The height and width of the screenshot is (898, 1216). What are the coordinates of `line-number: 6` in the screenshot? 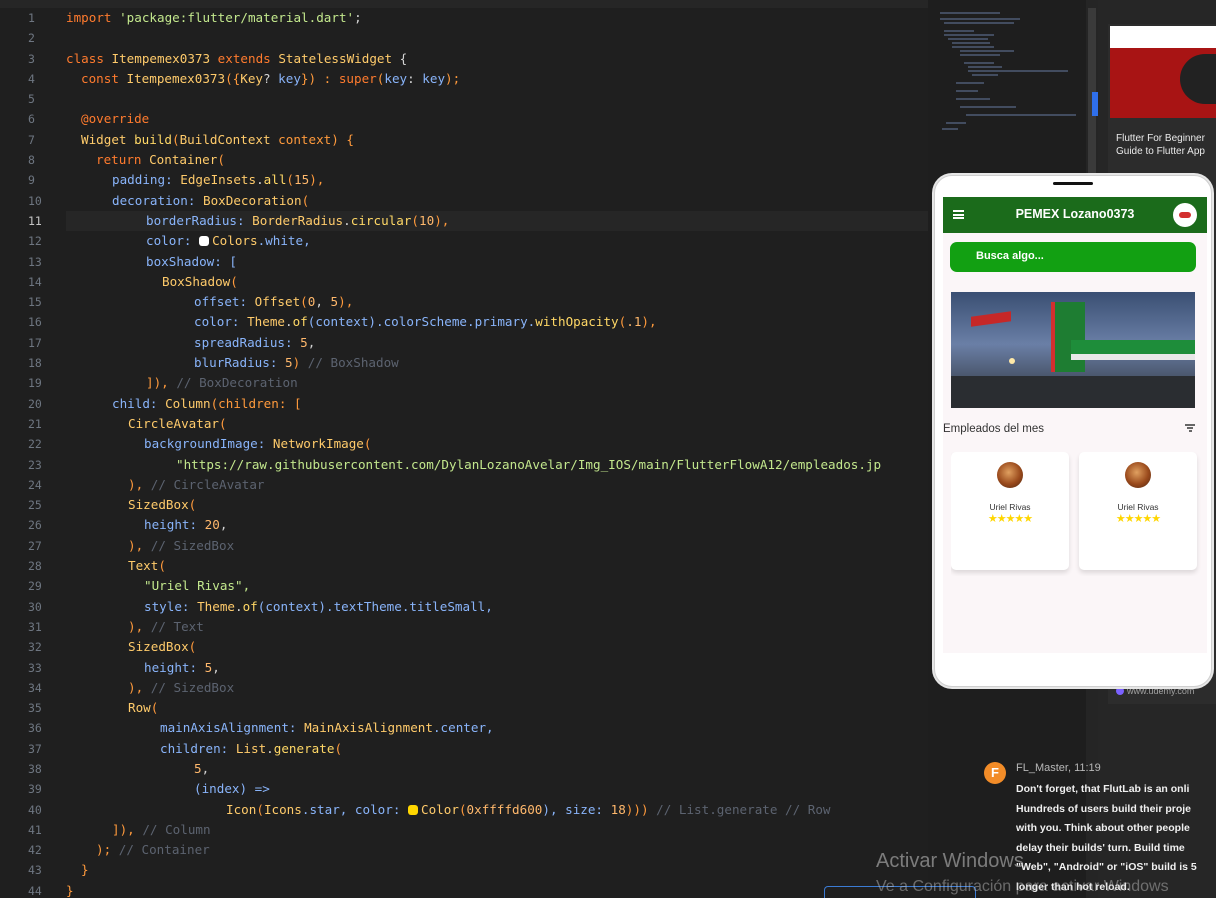 It's located at (31, 119).